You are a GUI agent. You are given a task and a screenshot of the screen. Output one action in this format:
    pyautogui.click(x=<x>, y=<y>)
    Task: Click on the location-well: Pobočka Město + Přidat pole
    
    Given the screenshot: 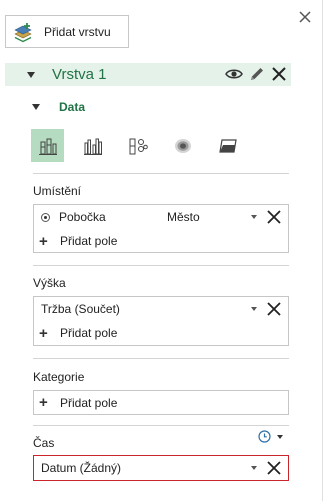 What is the action you would take?
    pyautogui.click(x=161, y=228)
    